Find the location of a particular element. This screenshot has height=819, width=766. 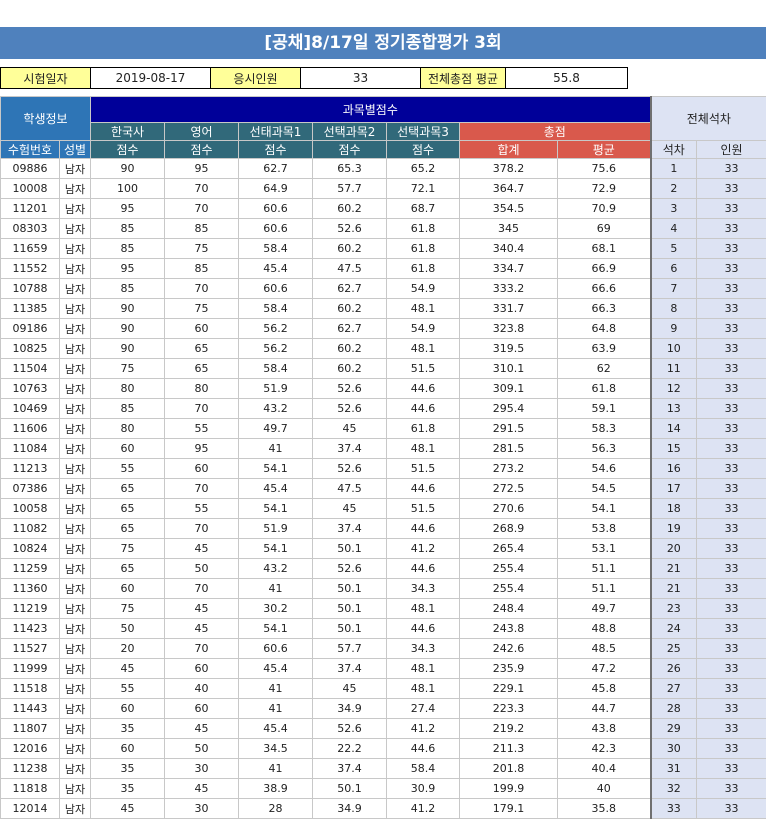

total-sum-cell: 345 is located at coordinates (509, 229).